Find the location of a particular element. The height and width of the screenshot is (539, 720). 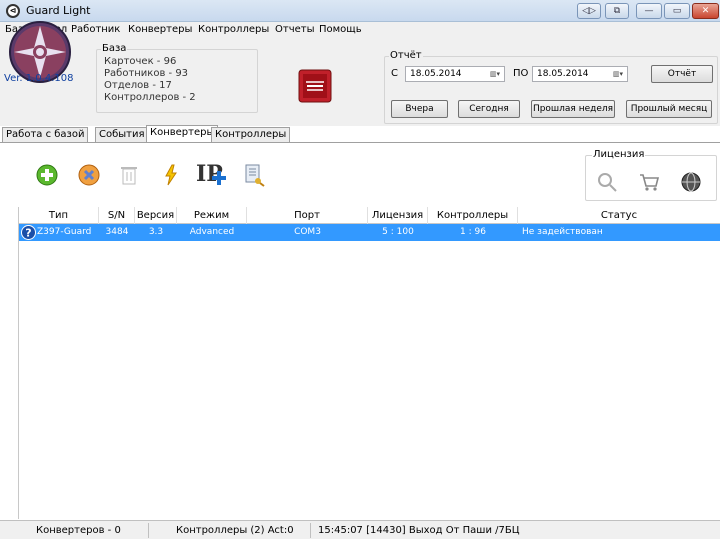

cell-status: Не задействован is located at coordinates (562, 232).